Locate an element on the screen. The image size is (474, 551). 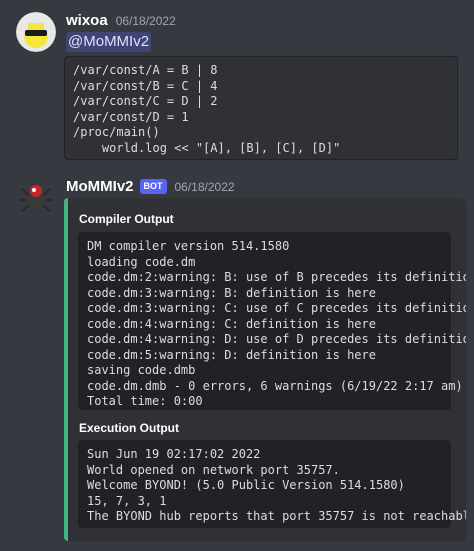
field-name-compiler-output: Compiler Output is located at coordinates (126, 219).